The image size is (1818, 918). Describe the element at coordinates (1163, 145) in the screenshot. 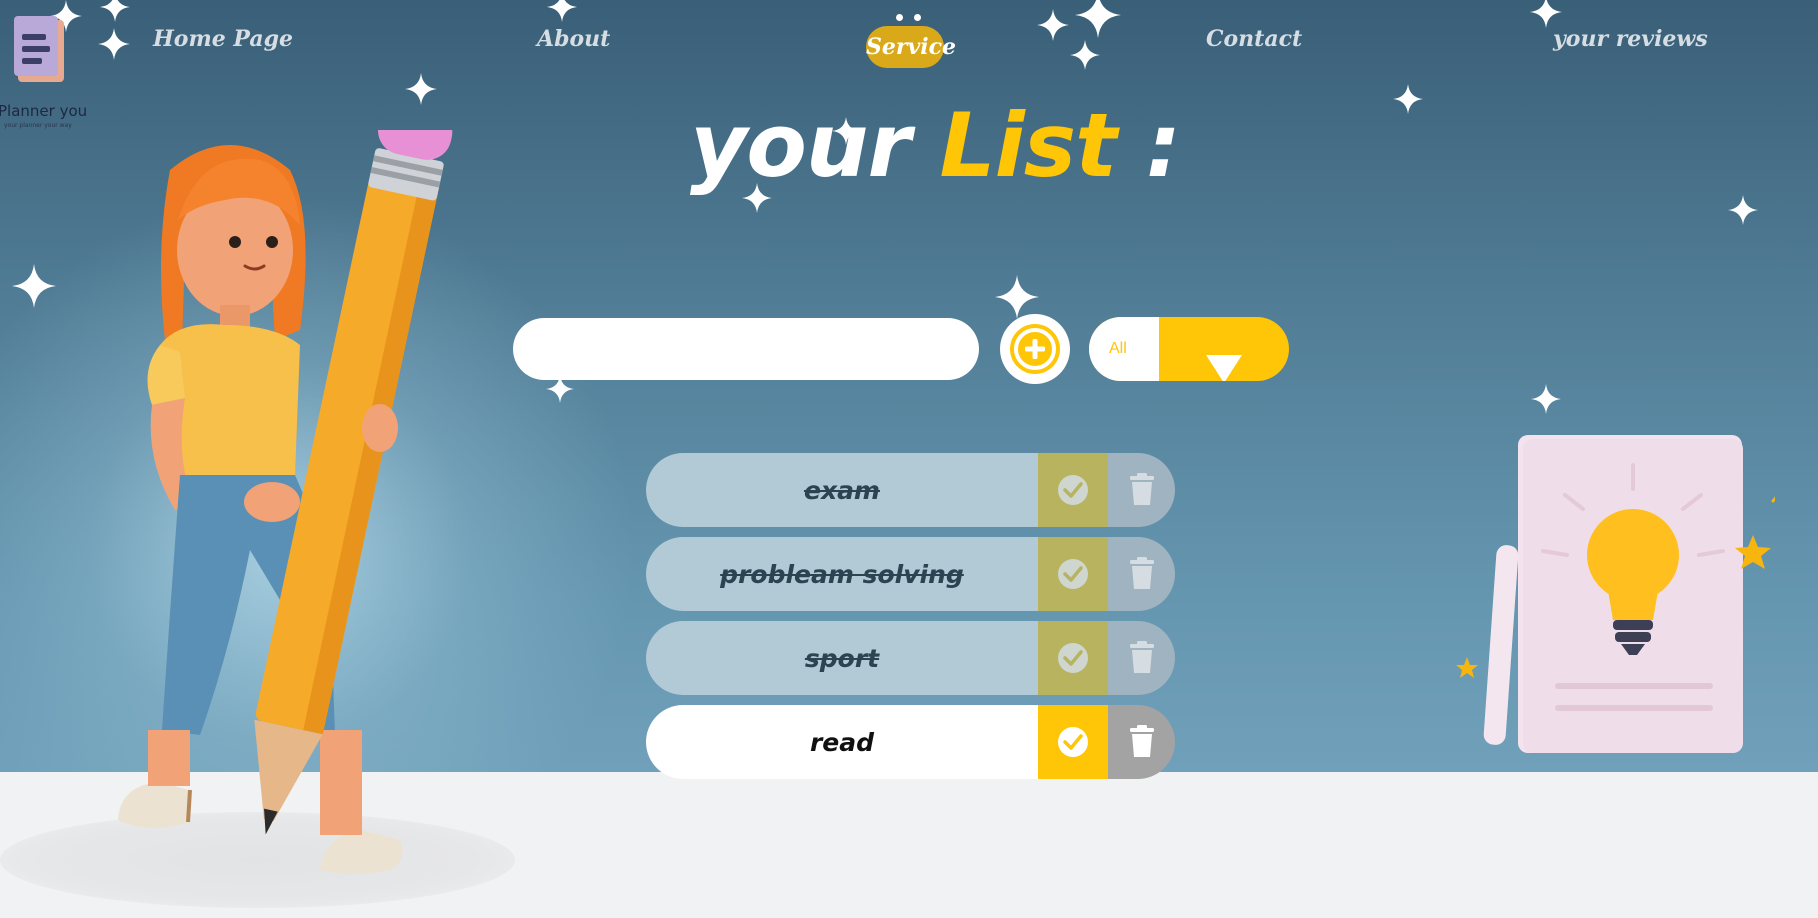

I see `title-colon: :` at that location.